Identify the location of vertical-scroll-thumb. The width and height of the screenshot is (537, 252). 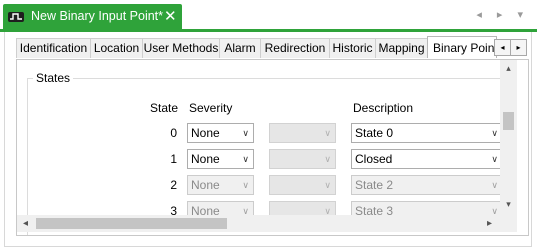
(508, 121).